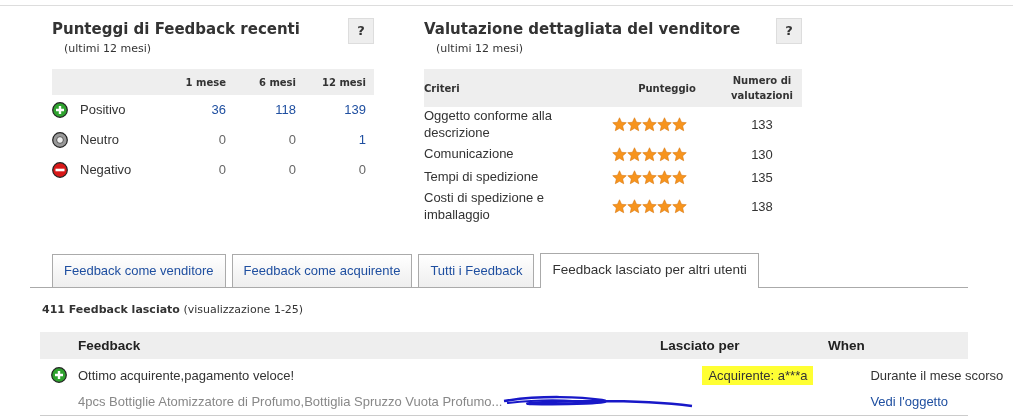 The image size is (1013, 417). Describe the element at coordinates (60, 140) in the screenshot. I see `circle-icon` at that location.